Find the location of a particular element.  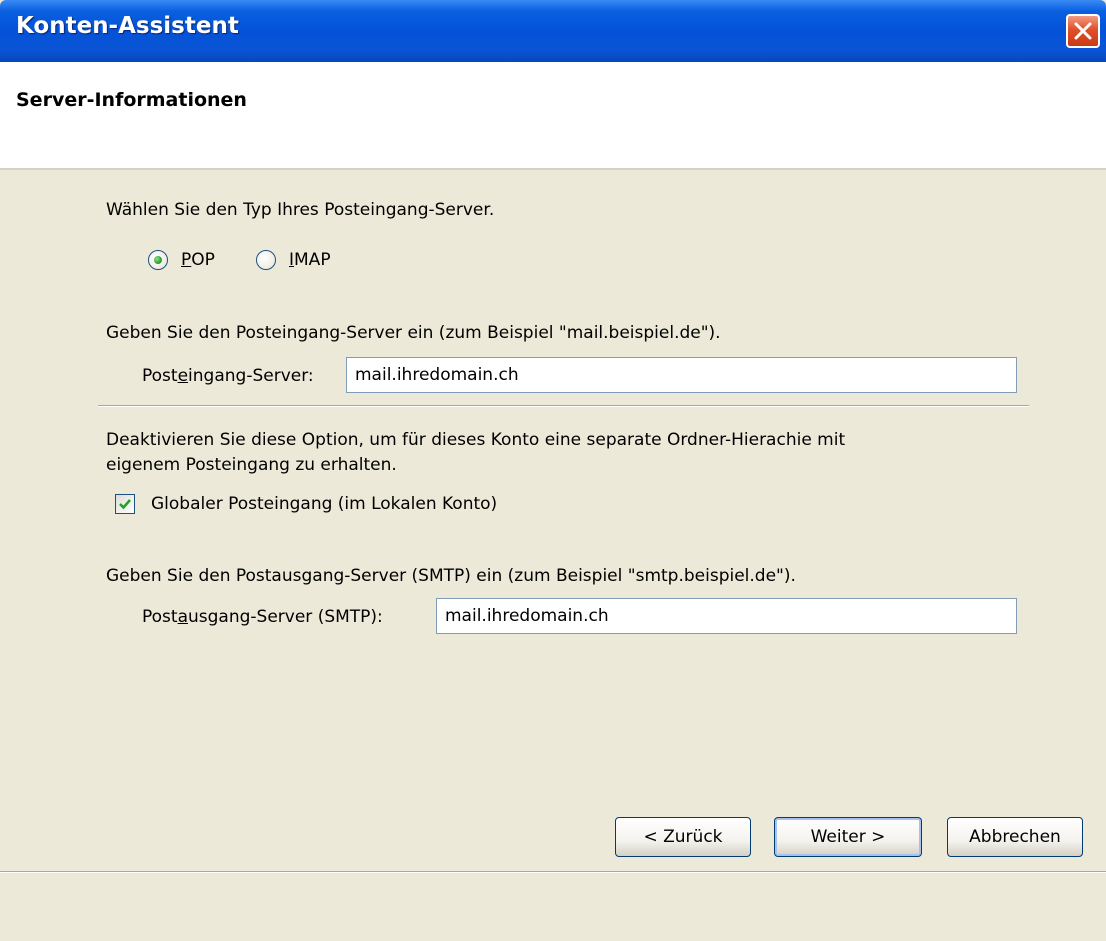

page-title: Server-Informationen is located at coordinates (131, 100).